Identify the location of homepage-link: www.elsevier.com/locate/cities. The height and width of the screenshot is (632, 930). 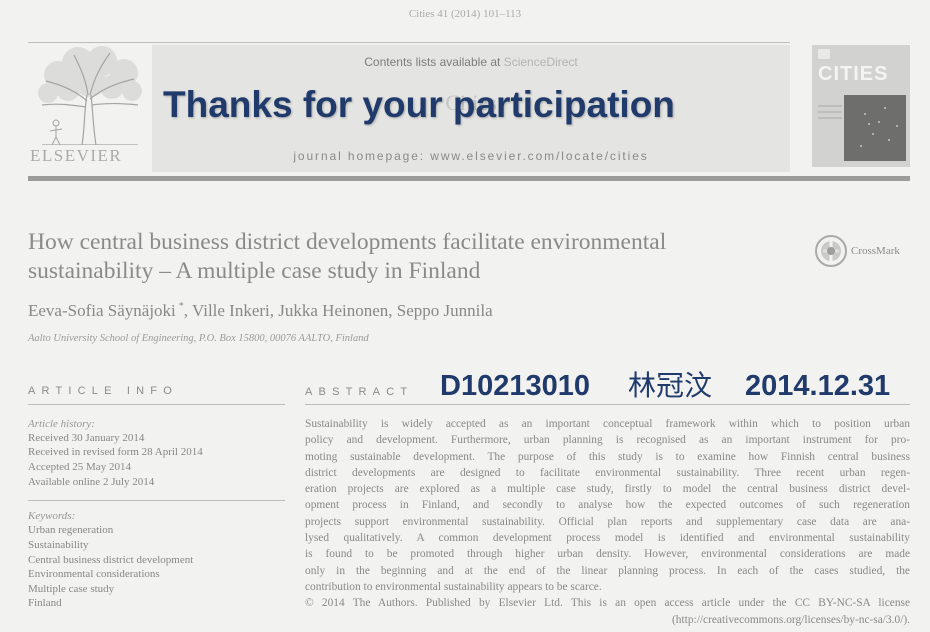
(539, 156).